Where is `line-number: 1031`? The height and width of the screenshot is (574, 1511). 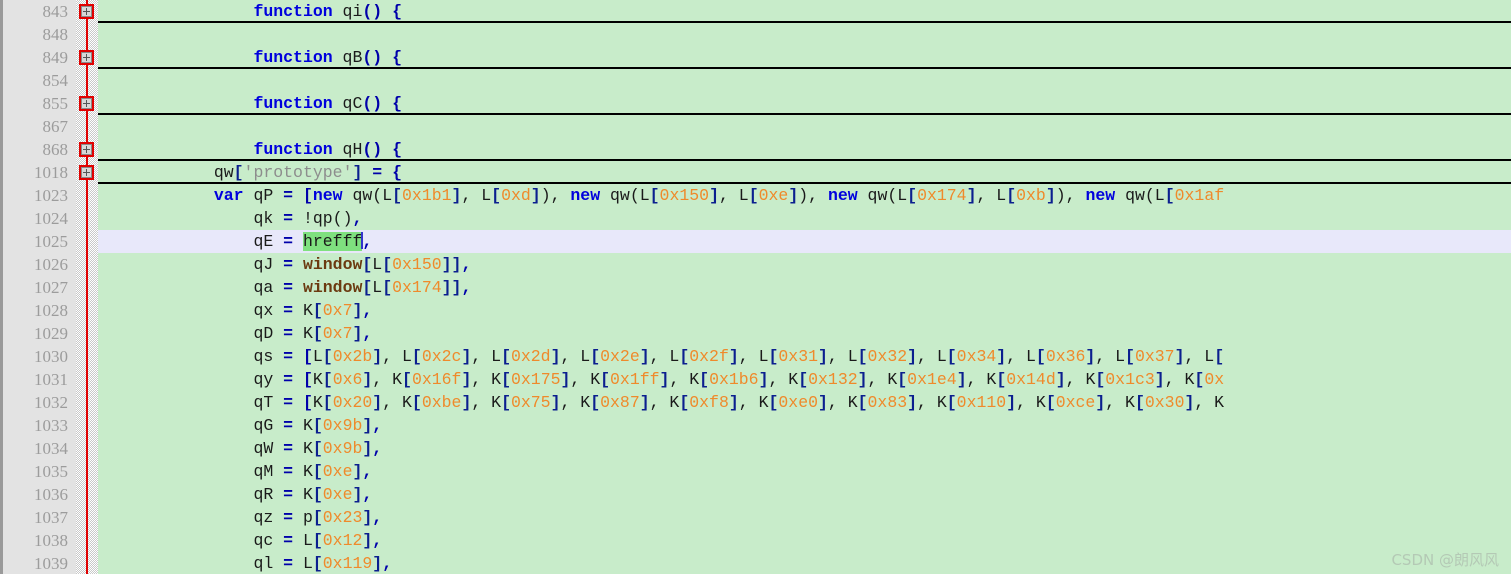 line-number: 1031 is located at coordinates (51, 379).